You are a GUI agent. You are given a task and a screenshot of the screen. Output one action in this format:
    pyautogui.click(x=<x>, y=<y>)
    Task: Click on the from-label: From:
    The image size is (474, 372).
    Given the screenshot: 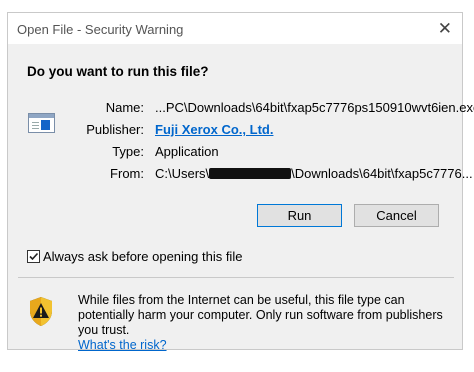 What is the action you would take?
    pyautogui.click(x=127, y=173)
    